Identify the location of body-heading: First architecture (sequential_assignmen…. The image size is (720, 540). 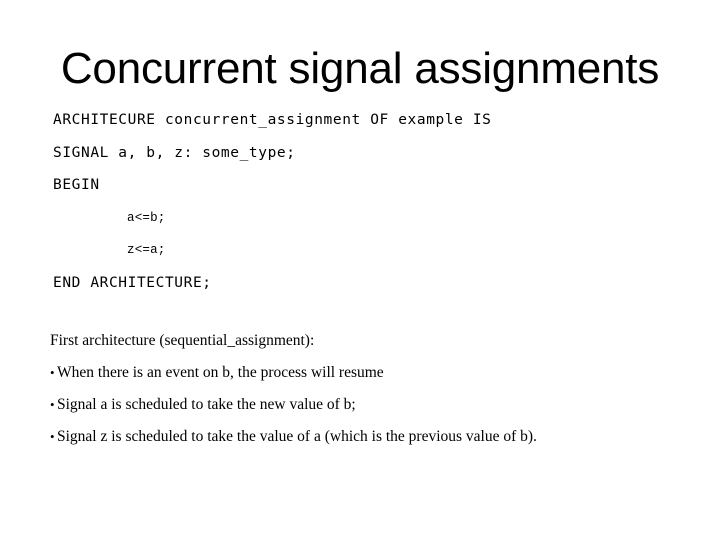
(182, 340).